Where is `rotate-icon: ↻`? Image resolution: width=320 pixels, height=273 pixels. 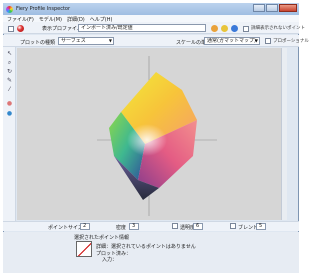 rotate-icon: ↻ is located at coordinates (9, 71).